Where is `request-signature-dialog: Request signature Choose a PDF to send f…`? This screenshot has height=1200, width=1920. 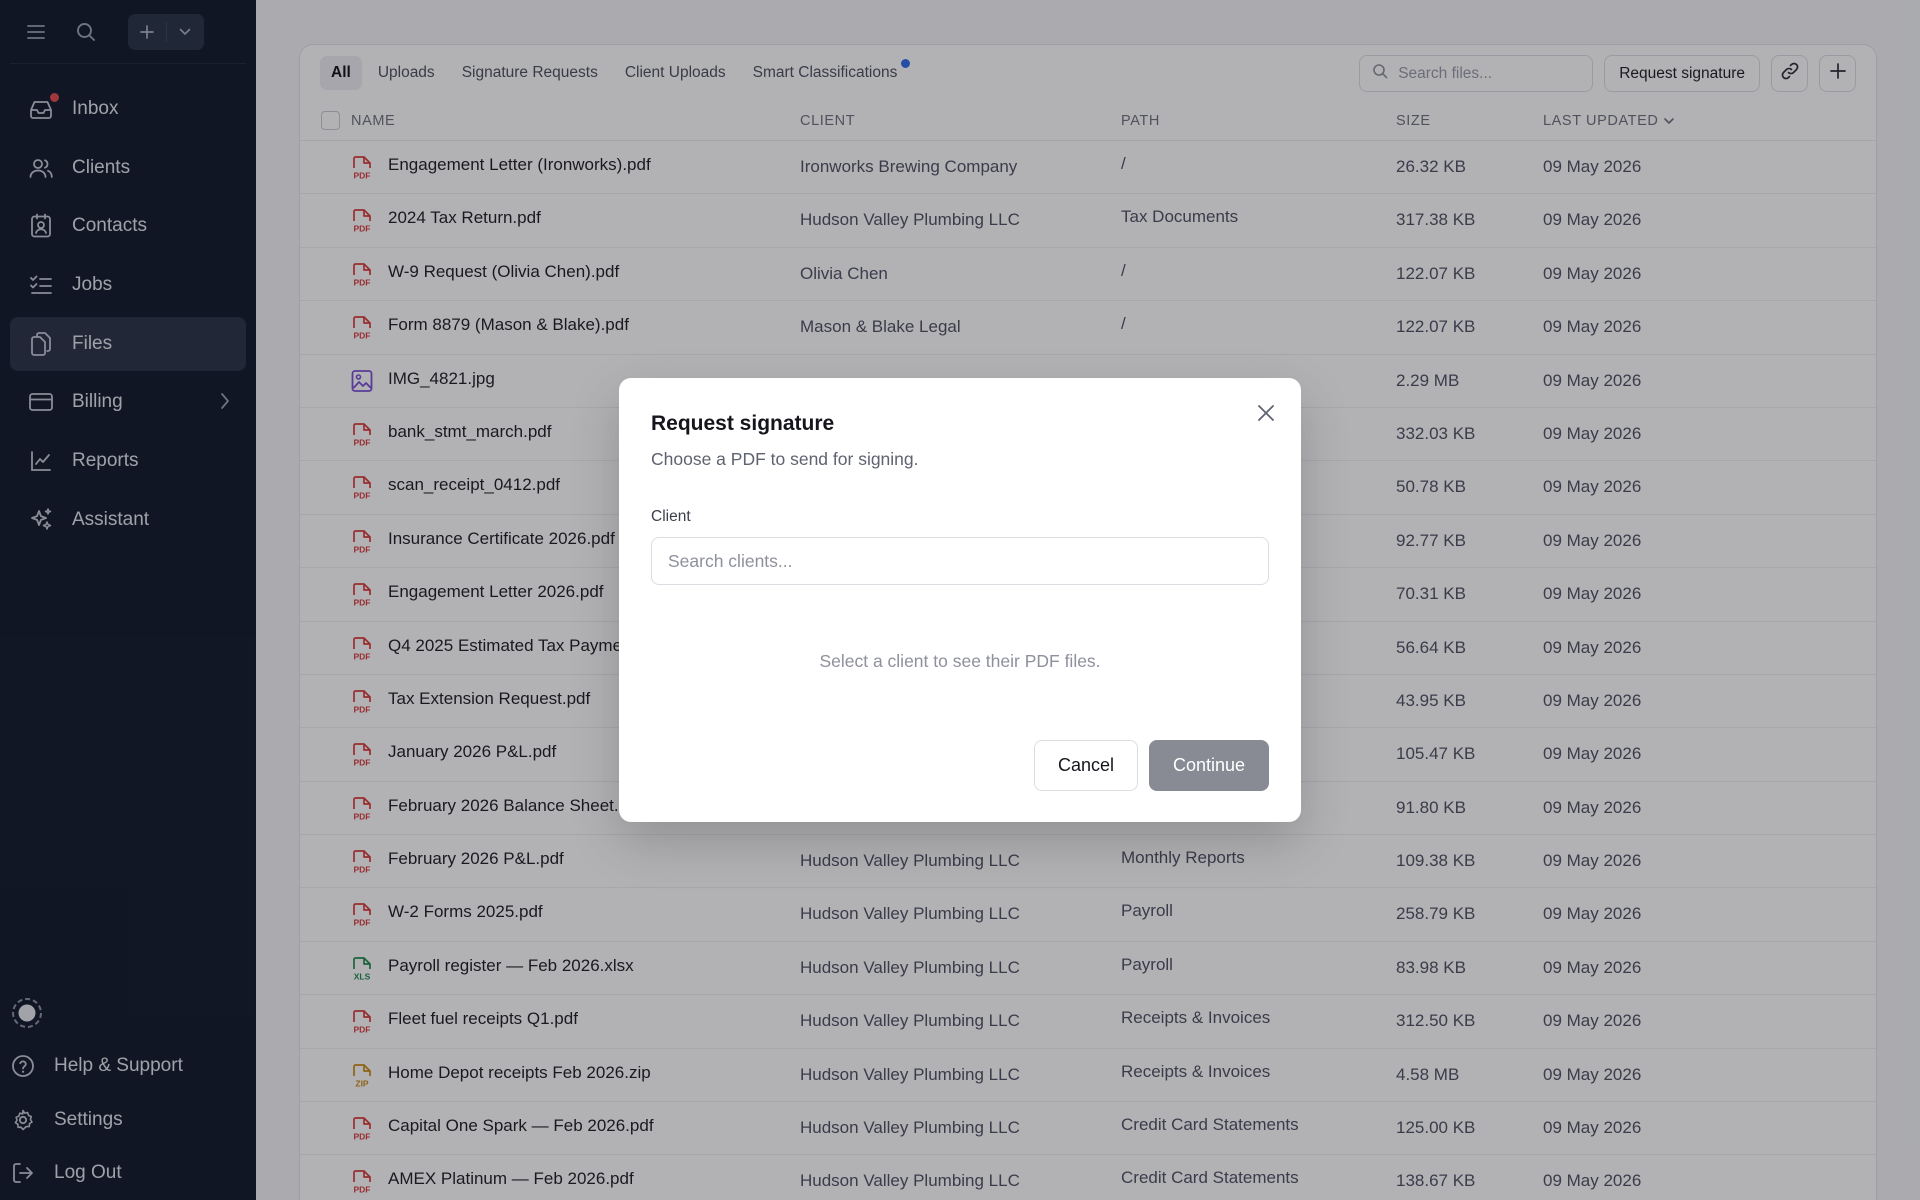
request-signature-dialog: Request signature Choose a PDF to send f… is located at coordinates (960, 600).